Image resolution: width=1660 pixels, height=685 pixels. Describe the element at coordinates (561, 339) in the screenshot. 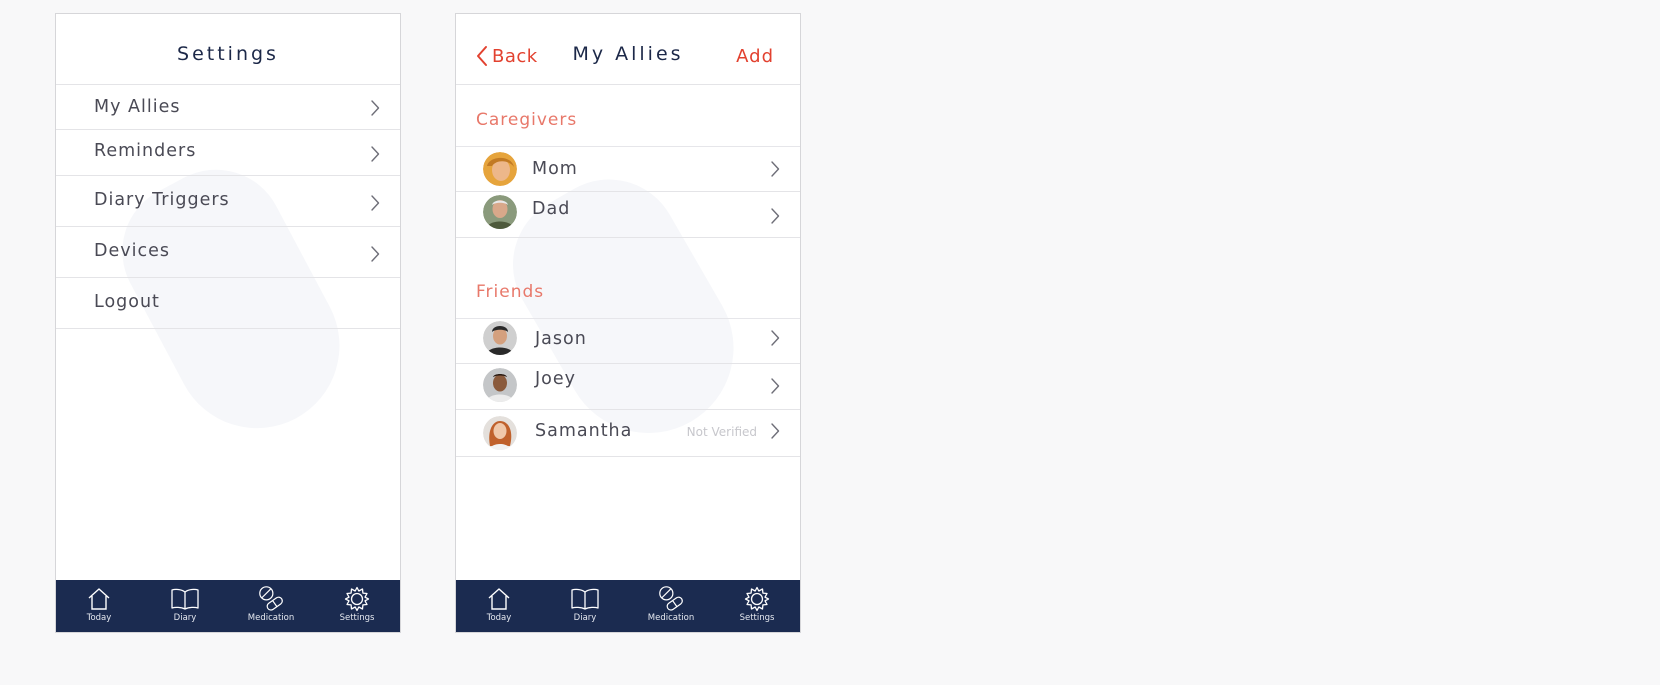

I see `ally-name: Jason` at that location.